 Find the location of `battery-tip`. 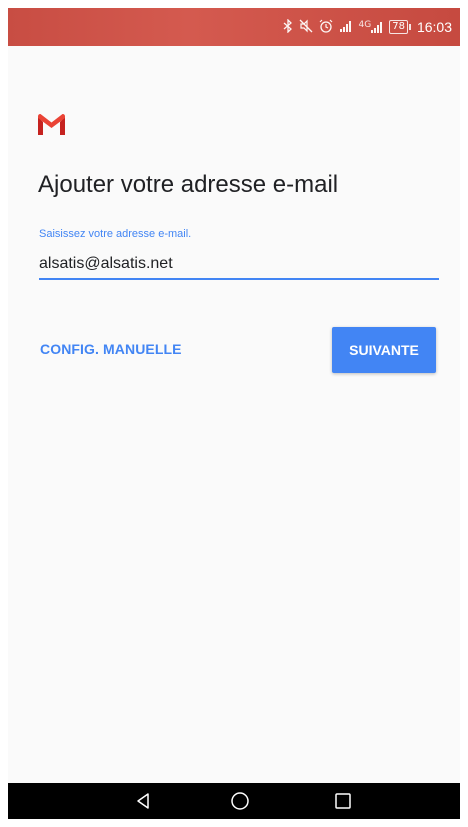

battery-tip is located at coordinates (409, 27).